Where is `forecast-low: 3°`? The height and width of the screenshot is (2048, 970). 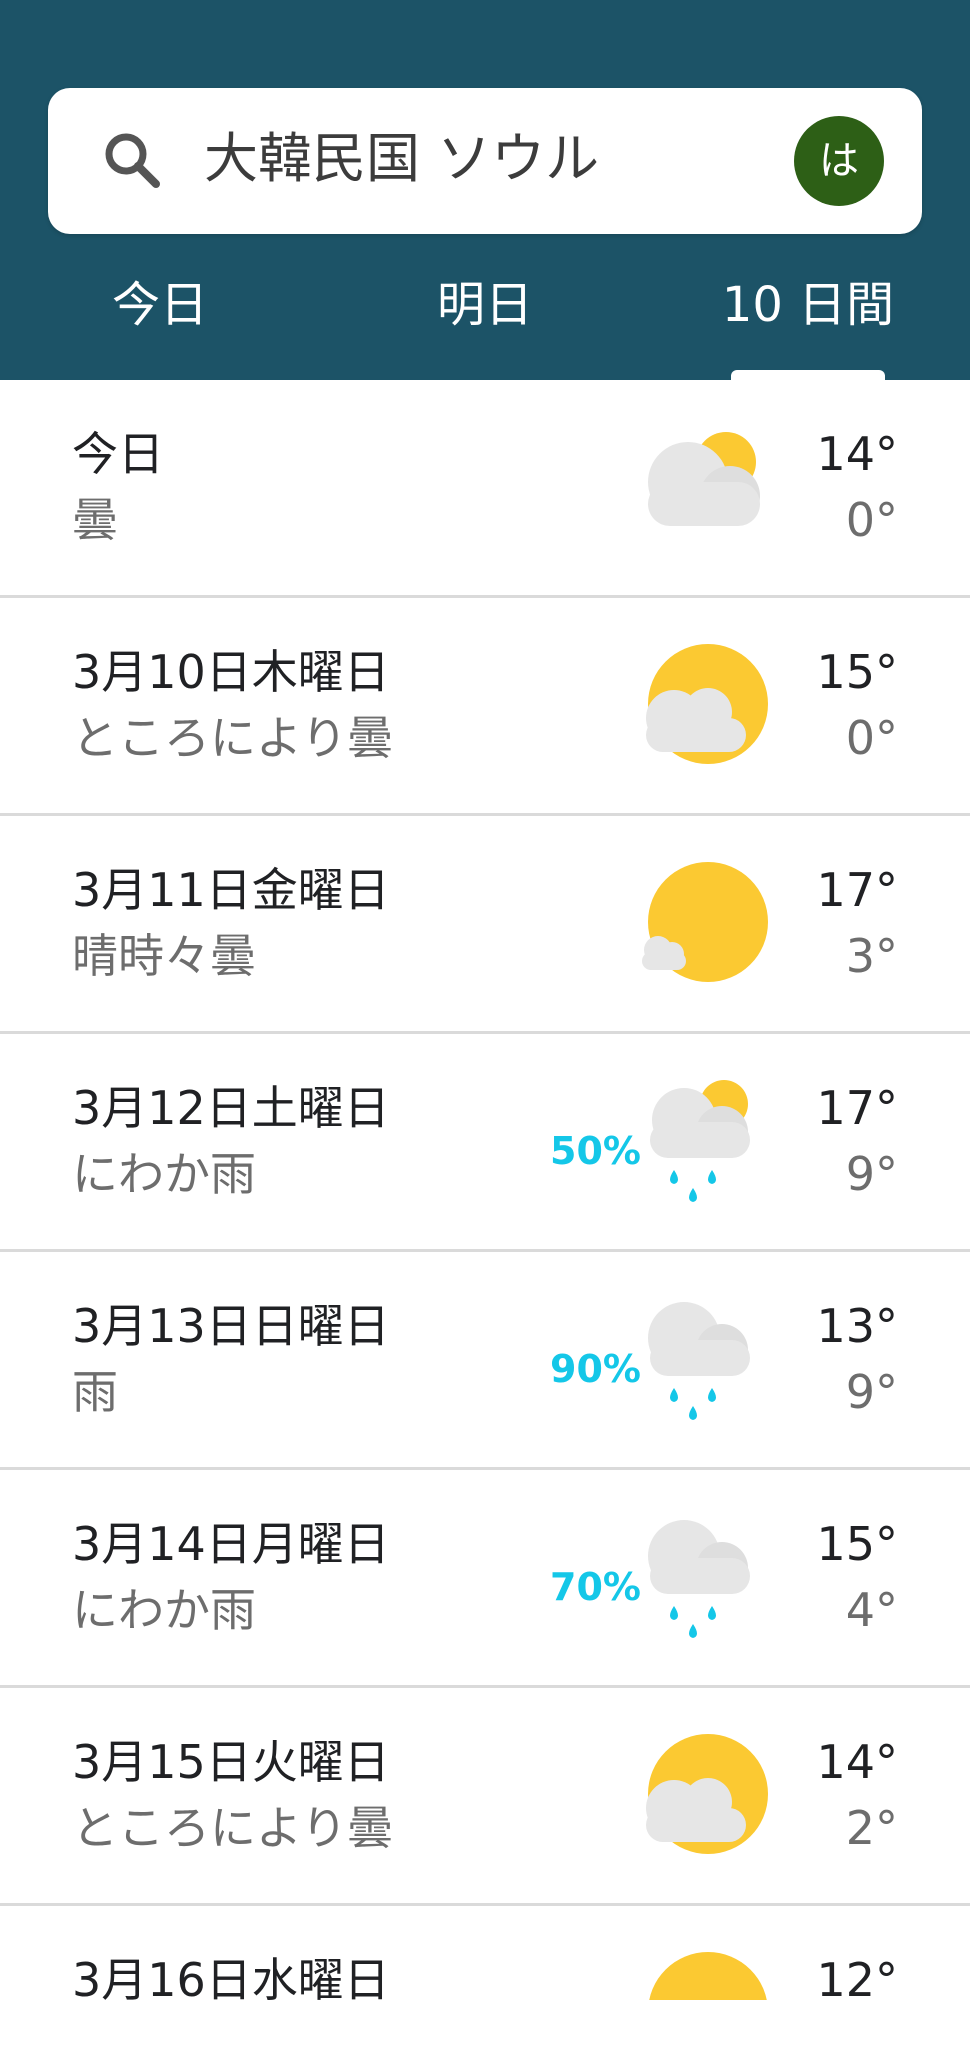 forecast-low: 3° is located at coordinates (871, 956).